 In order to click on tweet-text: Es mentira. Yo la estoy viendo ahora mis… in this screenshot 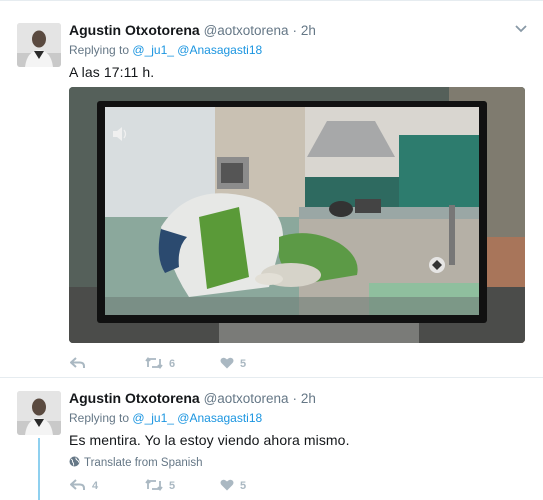, I will do `click(209, 440)`.